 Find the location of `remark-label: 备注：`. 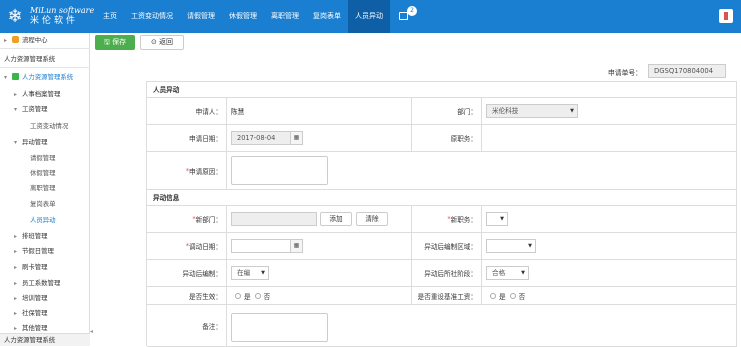

remark-label: 备注： is located at coordinates (187, 326).